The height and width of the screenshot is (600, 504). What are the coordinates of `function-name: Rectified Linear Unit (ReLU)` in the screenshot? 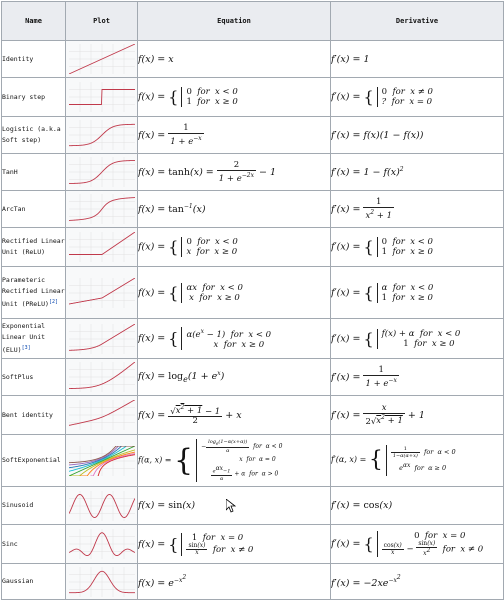 It's located at (33, 247).